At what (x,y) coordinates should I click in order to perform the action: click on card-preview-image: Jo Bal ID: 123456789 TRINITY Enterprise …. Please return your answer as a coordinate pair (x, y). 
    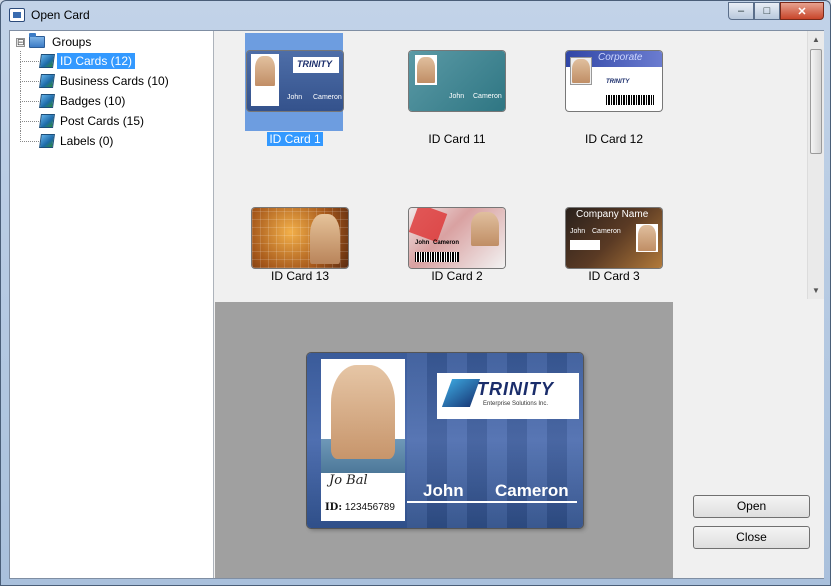
    Looking at the image, I should click on (445, 440).